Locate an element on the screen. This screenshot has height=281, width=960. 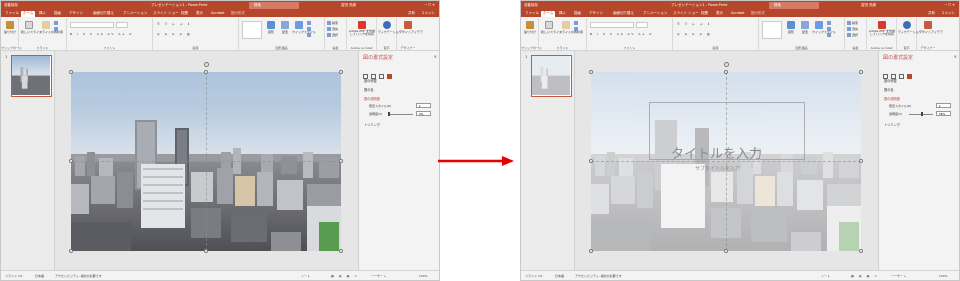
tab-acrobat: Acrobat is located at coordinates (218, 13).